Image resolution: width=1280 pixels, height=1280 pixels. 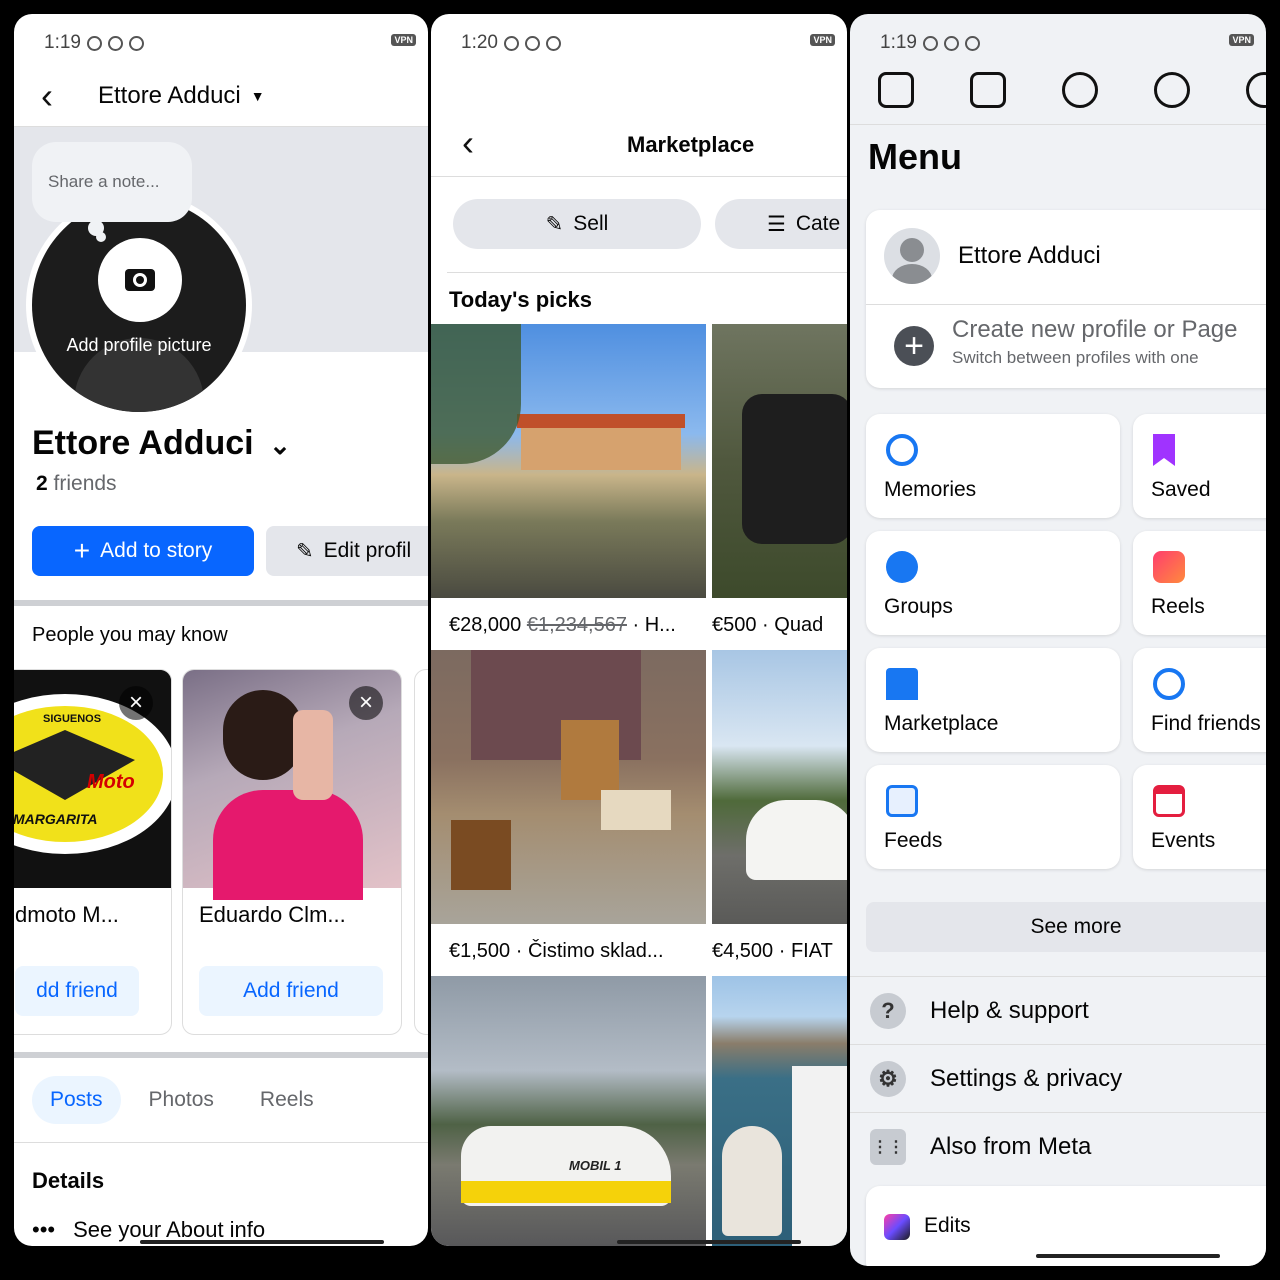 What do you see at coordinates (779, 1111) in the screenshot?
I see `listing-boat-photo` at bounding box center [779, 1111].